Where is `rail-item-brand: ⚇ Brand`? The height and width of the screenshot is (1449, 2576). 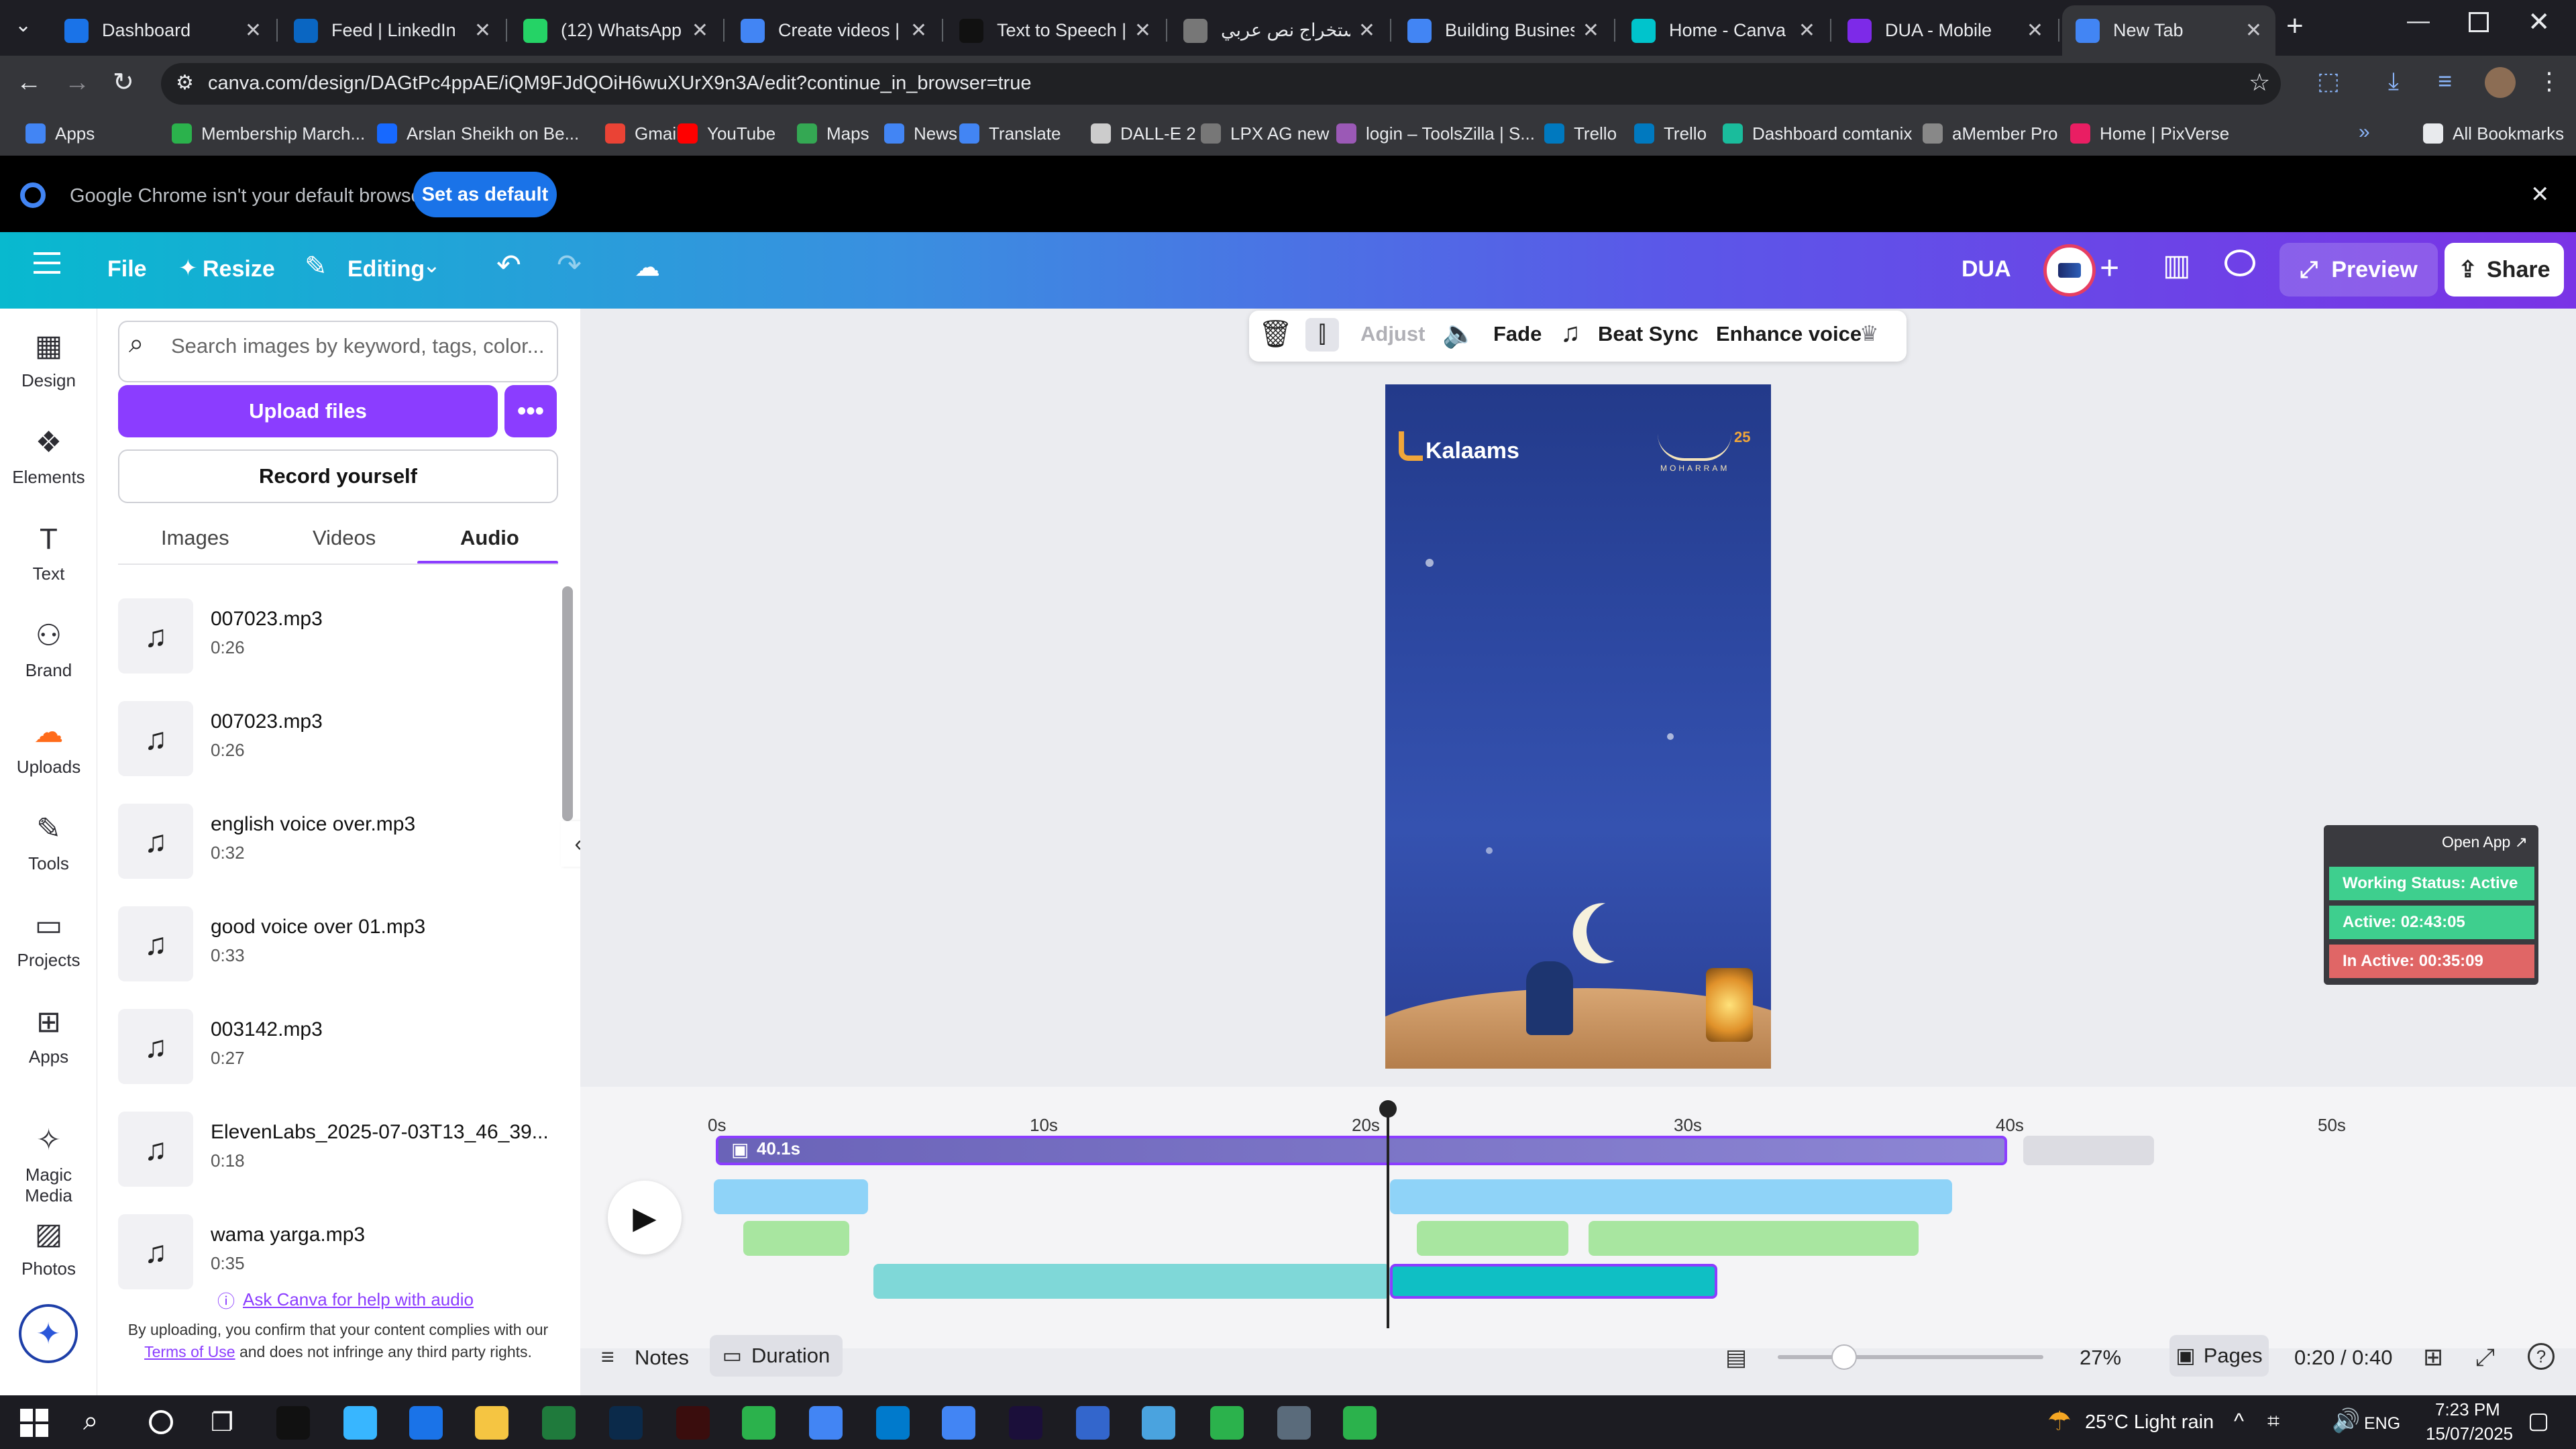
rail-item-brand: ⚇ Brand is located at coordinates (48, 650).